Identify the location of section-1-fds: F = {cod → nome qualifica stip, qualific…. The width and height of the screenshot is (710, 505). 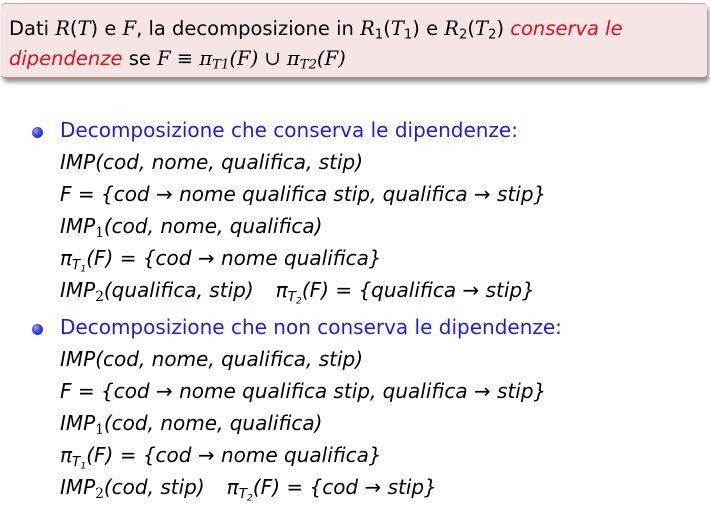
(303, 194).